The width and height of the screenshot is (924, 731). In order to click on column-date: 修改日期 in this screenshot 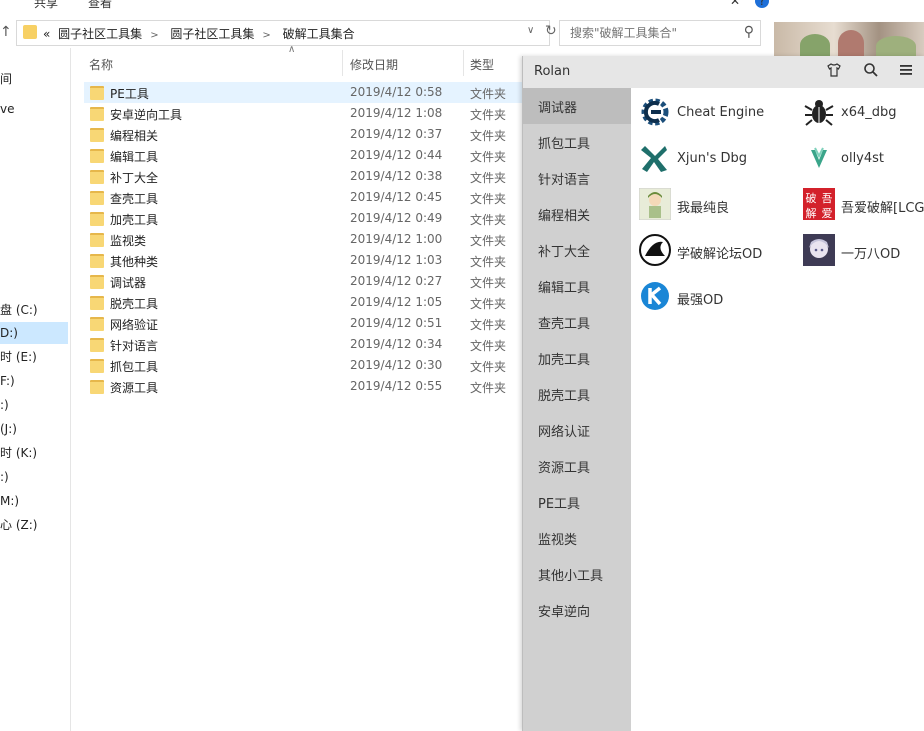, I will do `click(374, 64)`.